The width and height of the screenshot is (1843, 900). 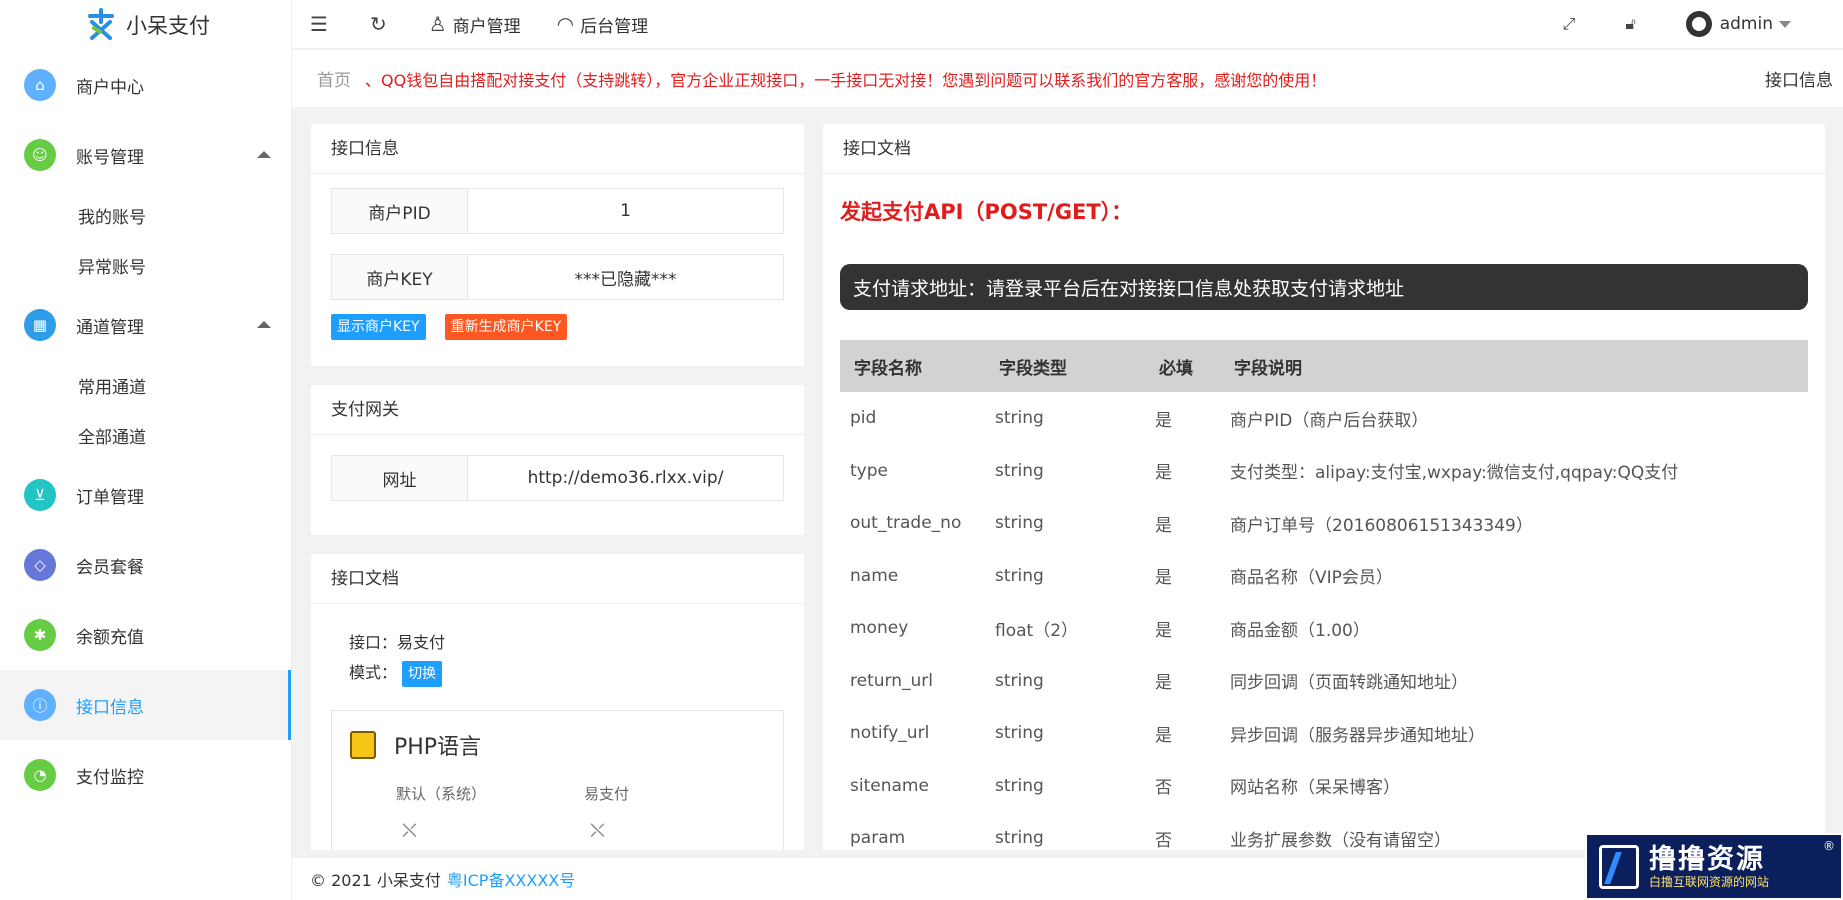 I want to click on table-cell: 否, so click(x=1163, y=788).